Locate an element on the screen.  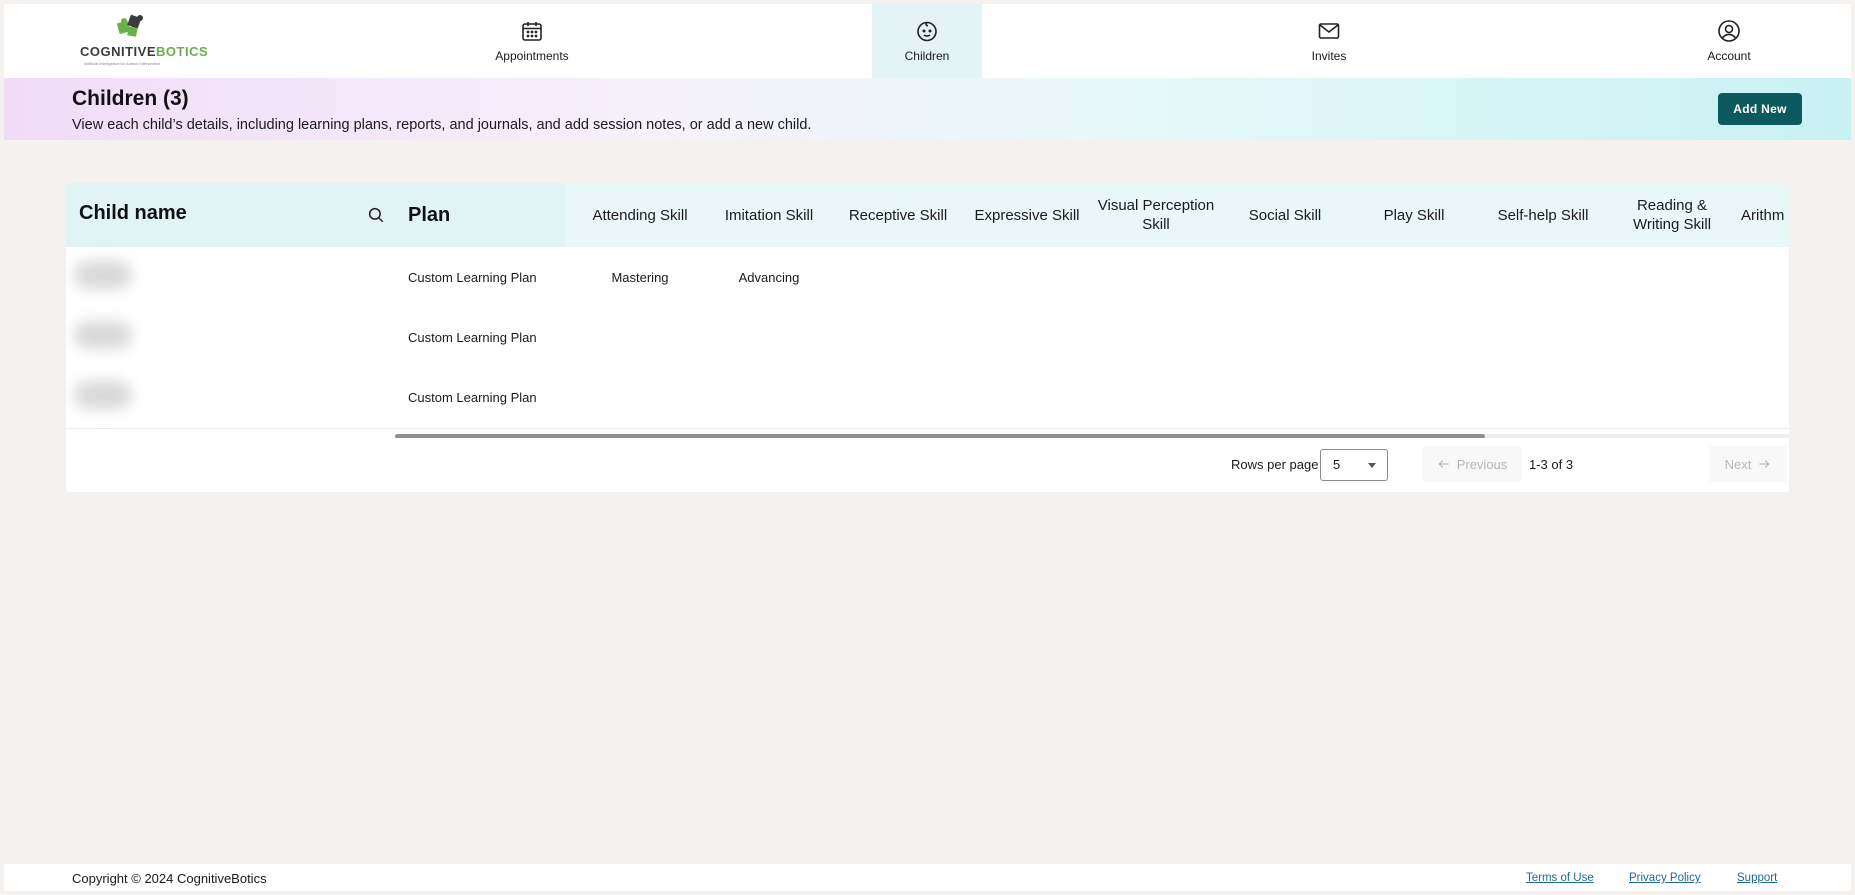
nav-appointments: Appointments is located at coordinates (532, 41).